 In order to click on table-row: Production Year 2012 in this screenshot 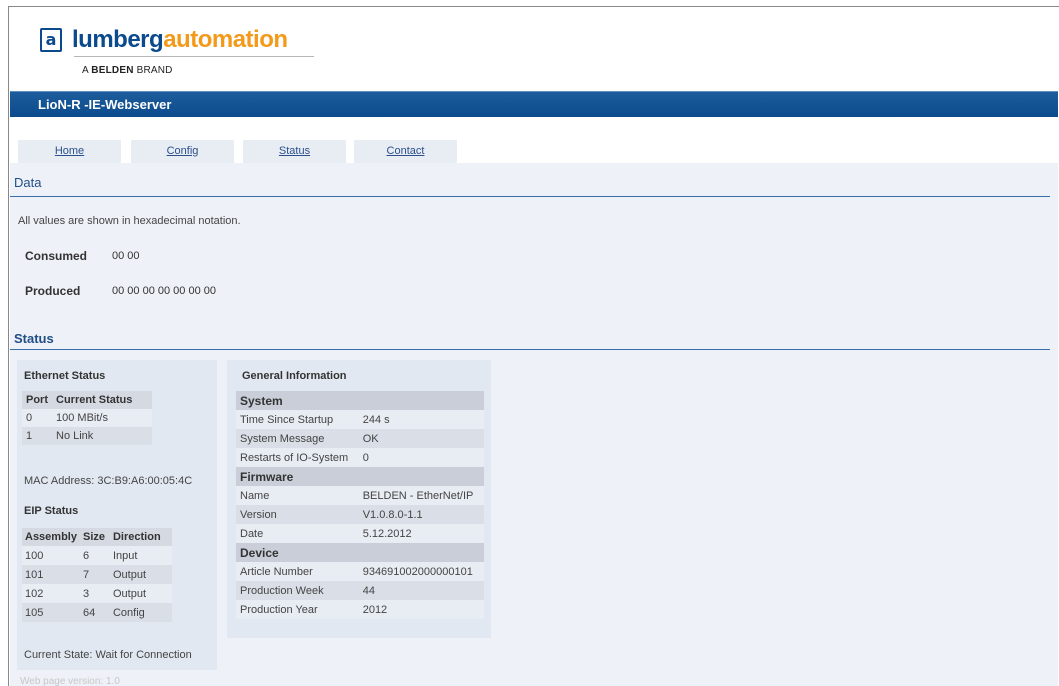, I will do `click(360, 609)`.